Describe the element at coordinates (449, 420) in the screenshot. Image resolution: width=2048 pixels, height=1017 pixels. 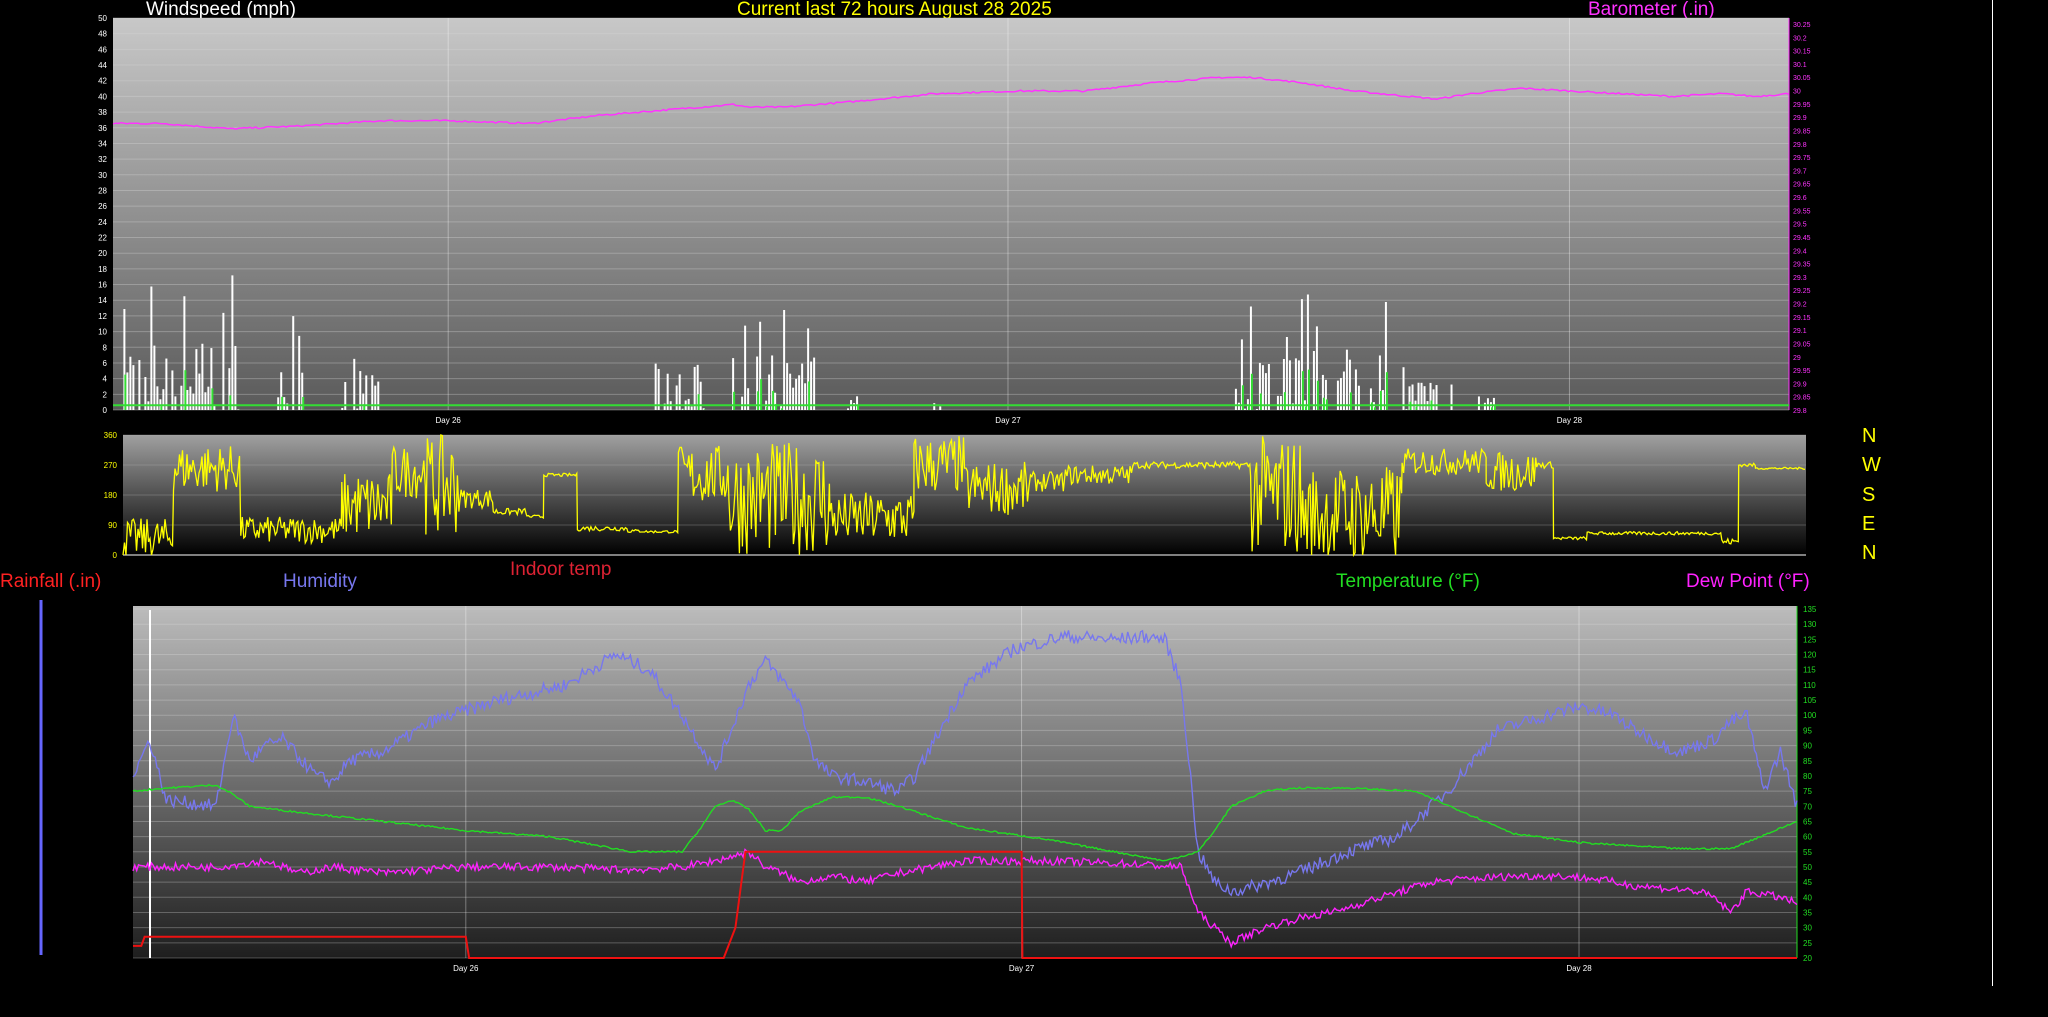
I see `wind-x-tick-label: Day 26` at that location.